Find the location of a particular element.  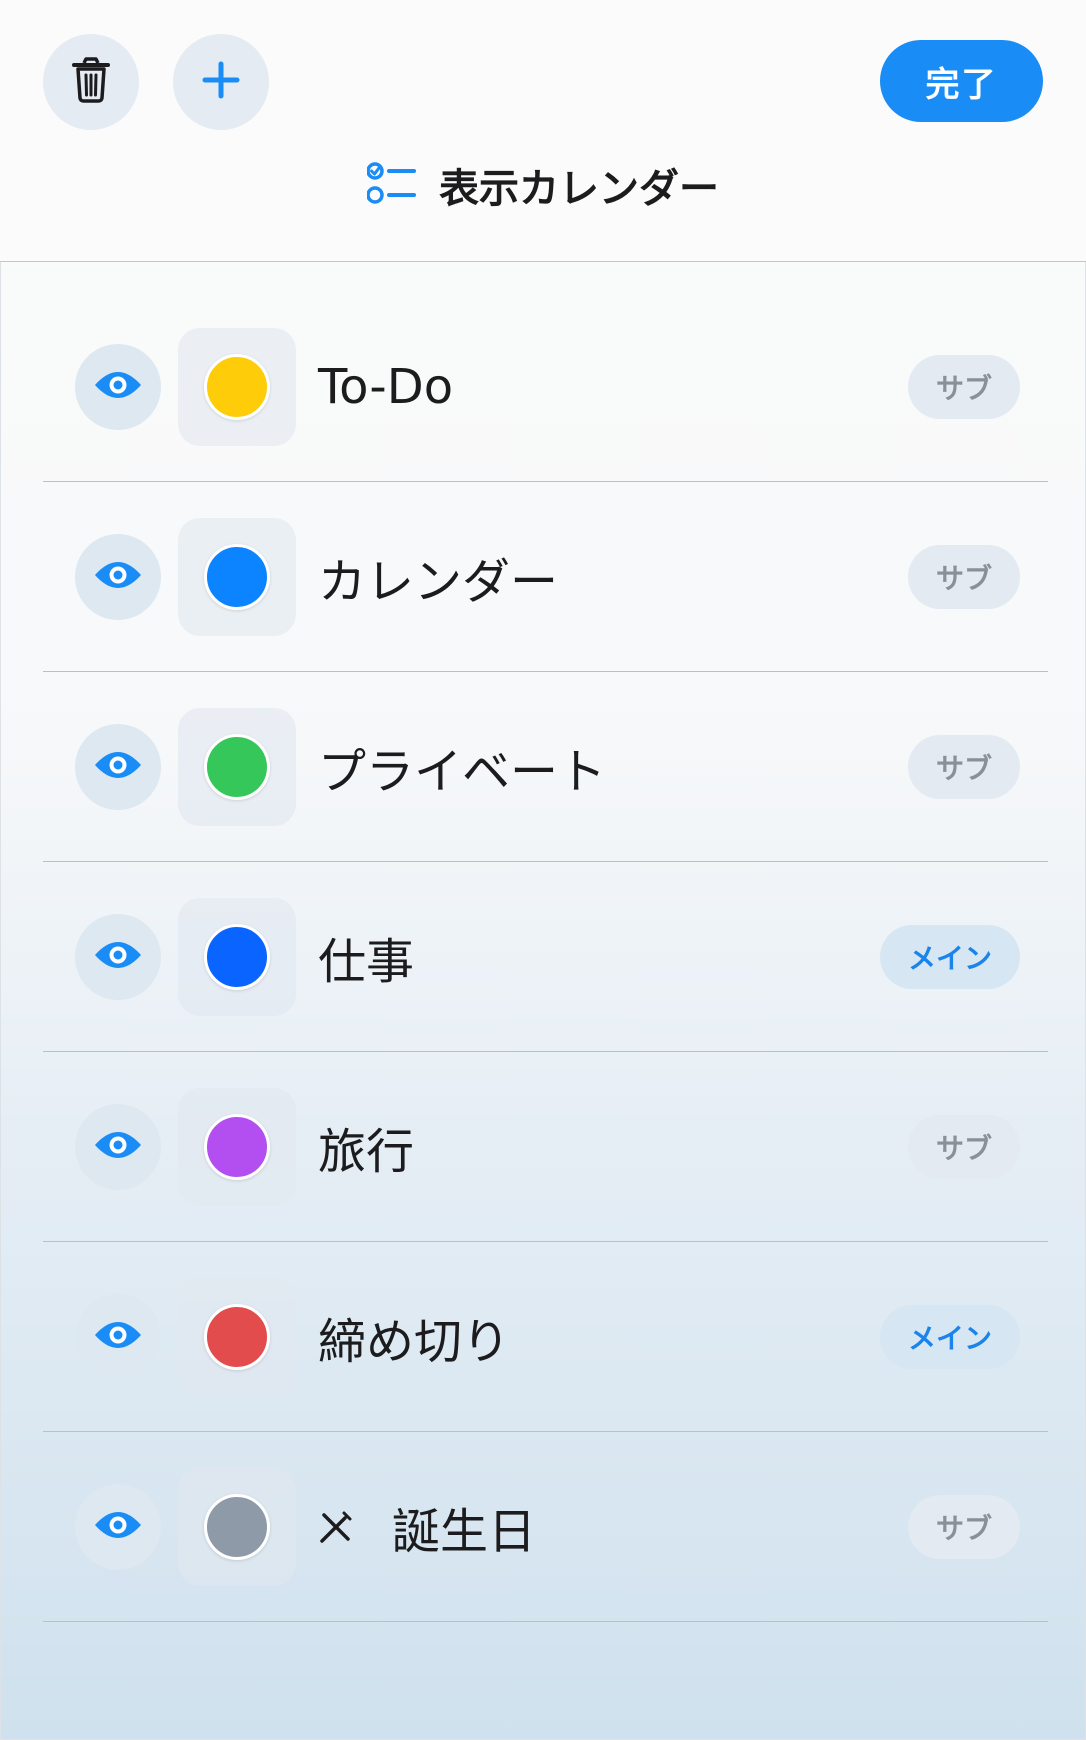

calendar-name-container: To-Do is located at coordinates (385, 387).